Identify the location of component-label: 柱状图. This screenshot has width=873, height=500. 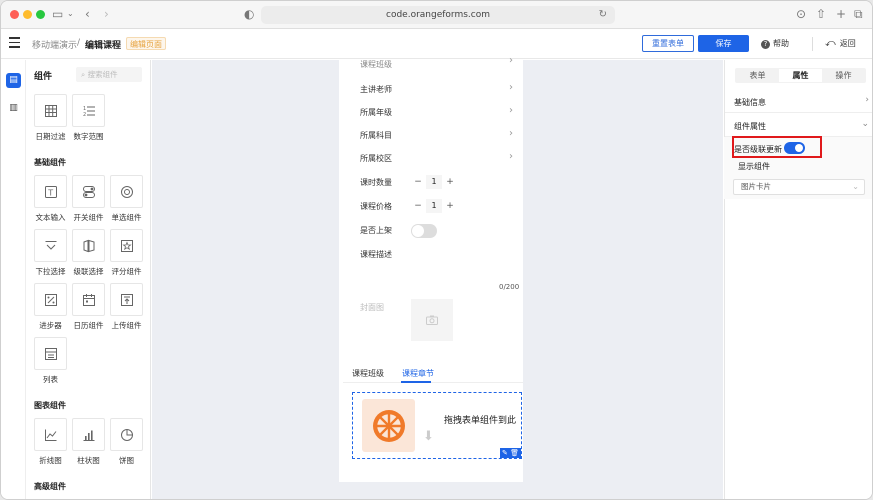
(88, 460).